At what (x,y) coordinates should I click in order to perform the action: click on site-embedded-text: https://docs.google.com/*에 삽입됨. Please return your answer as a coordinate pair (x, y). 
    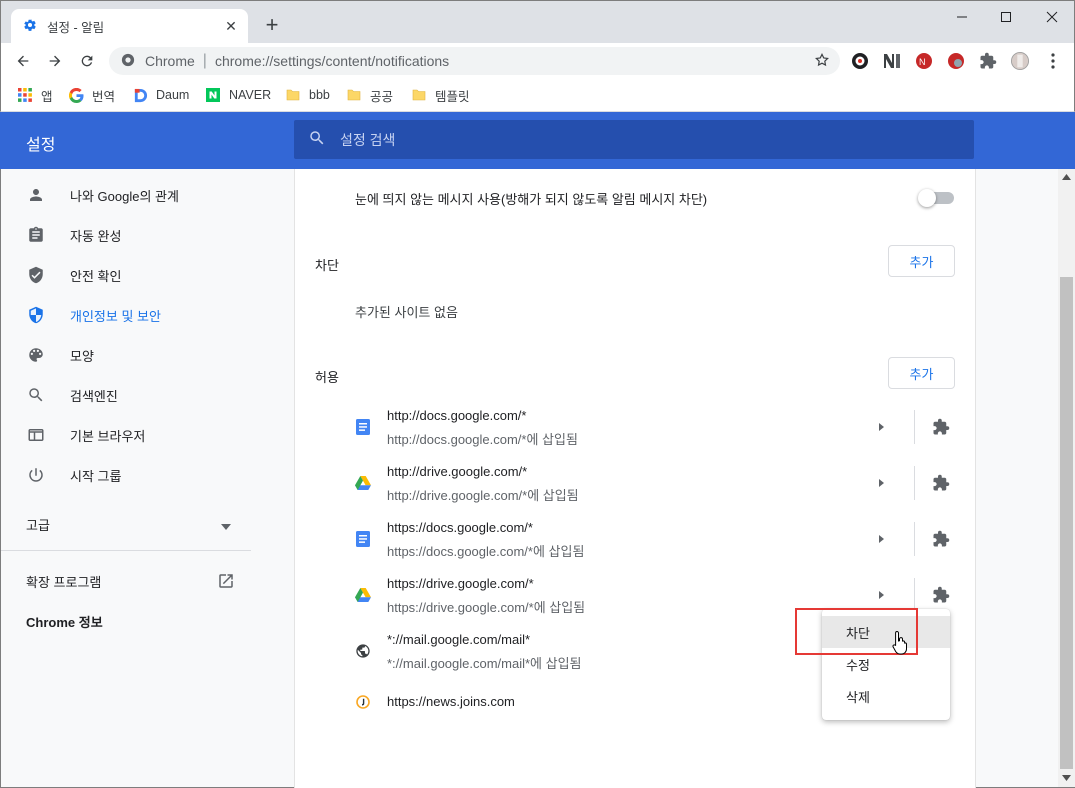
    Looking at the image, I should click on (486, 551).